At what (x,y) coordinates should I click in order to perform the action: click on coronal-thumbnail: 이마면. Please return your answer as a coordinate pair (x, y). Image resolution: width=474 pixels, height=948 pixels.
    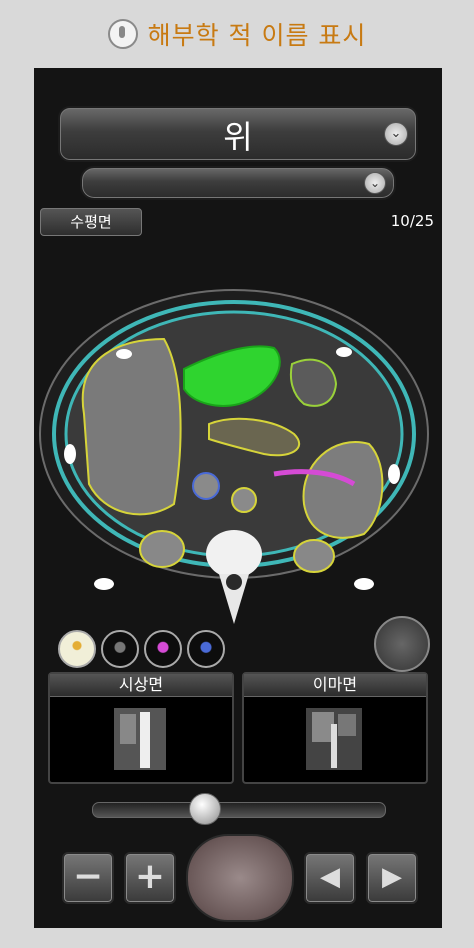
    Looking at the image, I should click on (335, 728).